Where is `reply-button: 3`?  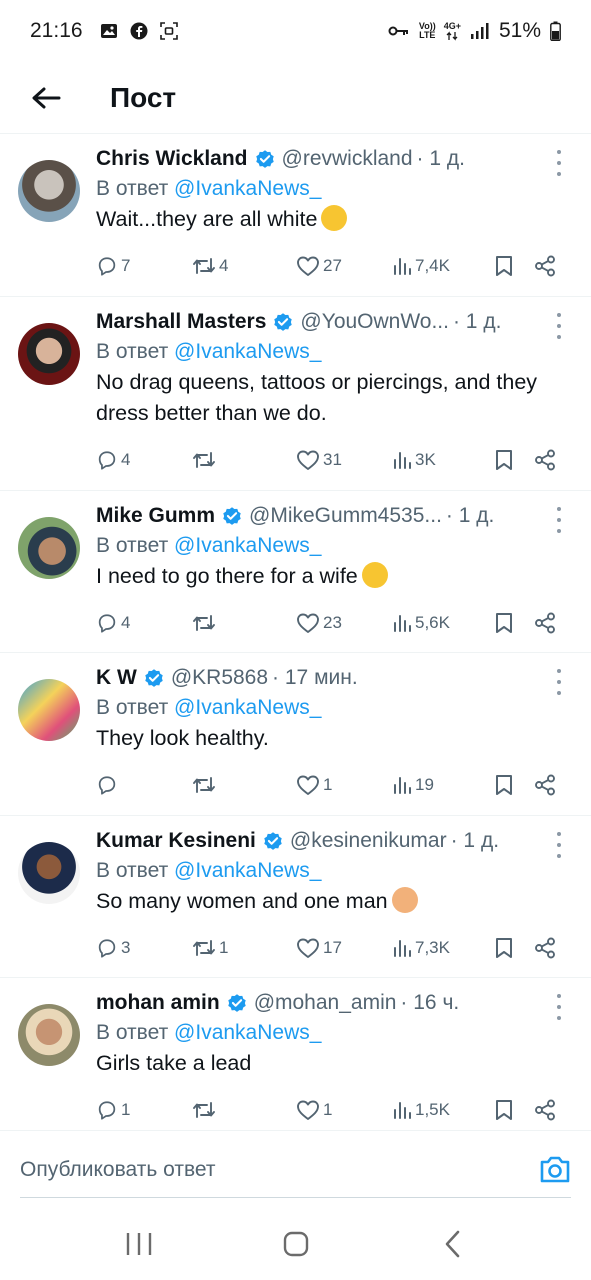
reply-button: 3 is located at coordinates (144, 948).